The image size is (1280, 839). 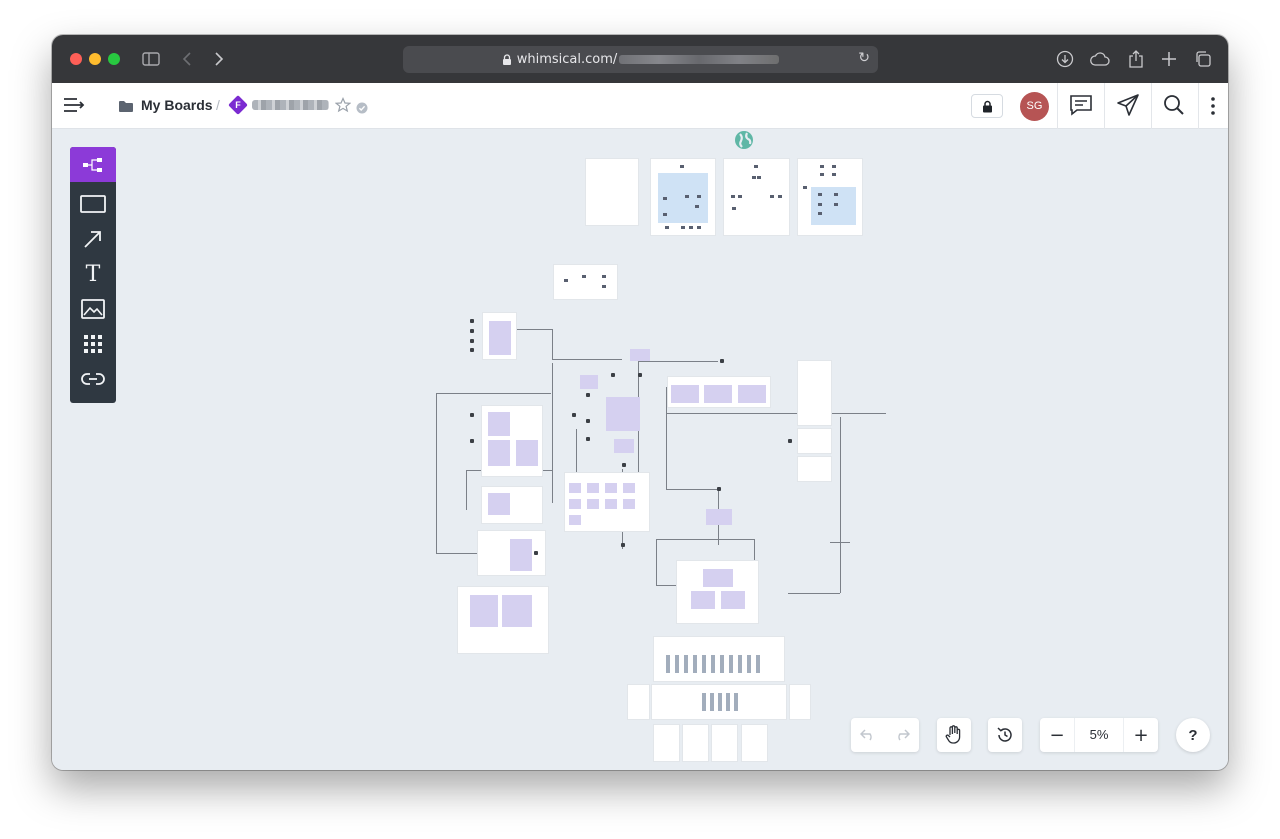 What do you see at coordinates (1065, 59) in the screenshot?
I see `download-icon` at bounding box center [1065, 59].